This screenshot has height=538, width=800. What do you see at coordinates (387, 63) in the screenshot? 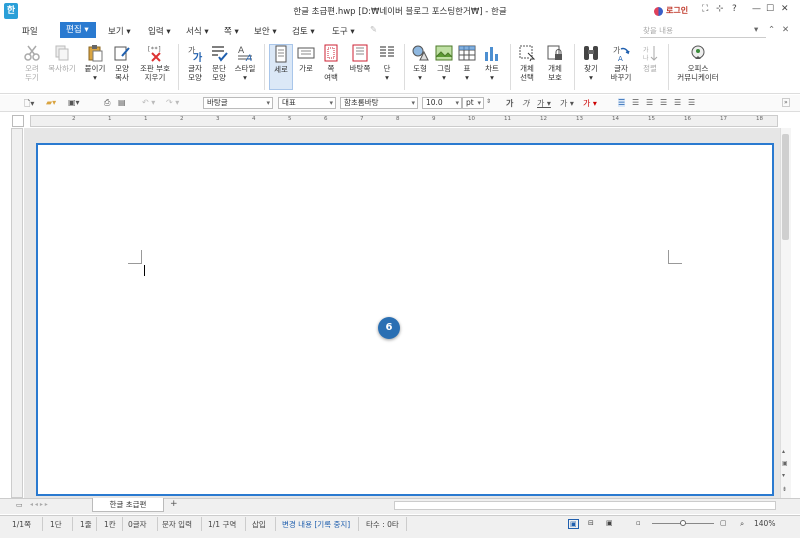
I see `columns-button: 단 ▾` at bounding box center [387, 63].